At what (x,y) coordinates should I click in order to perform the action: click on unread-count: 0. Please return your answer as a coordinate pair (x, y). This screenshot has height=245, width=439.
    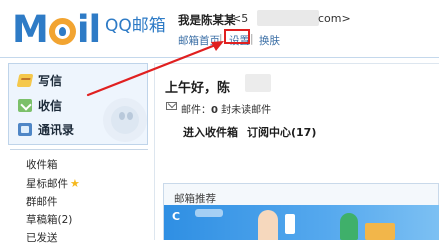
    Looking at the image, I should click on (214, 110).